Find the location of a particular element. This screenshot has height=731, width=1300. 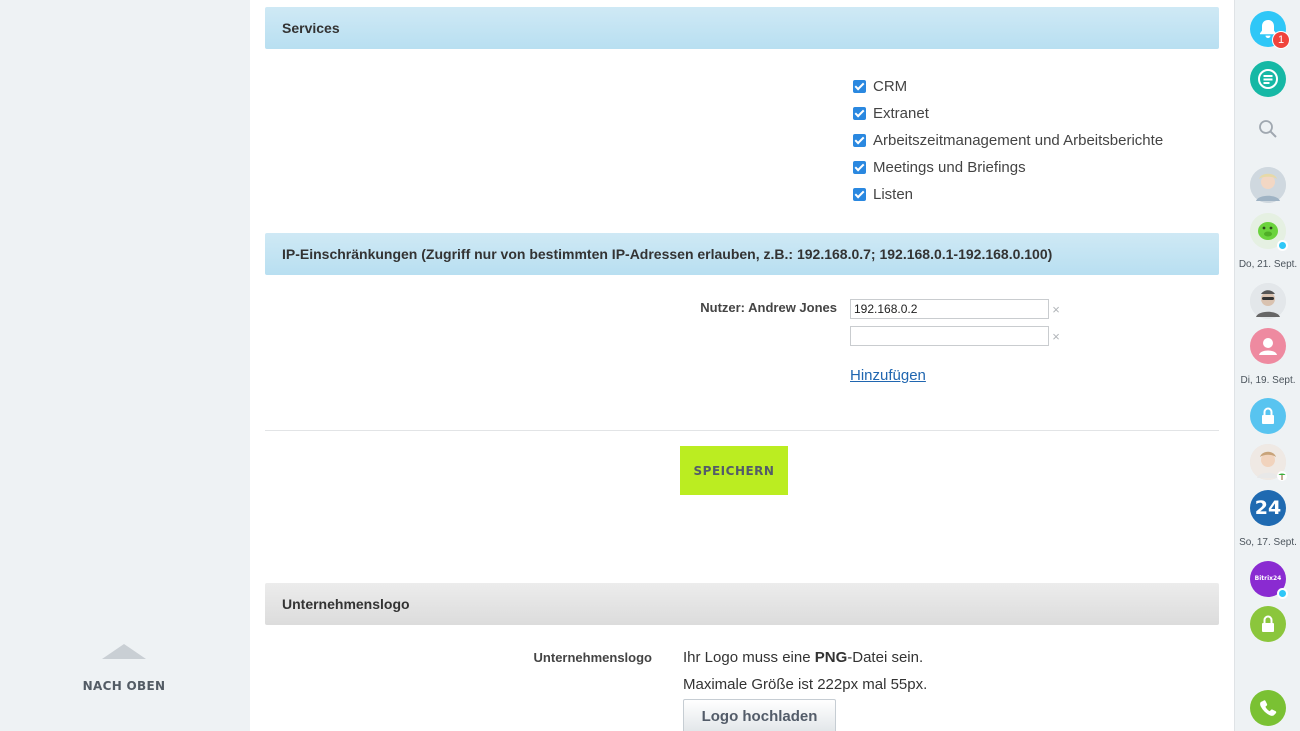

back-to-top-button: NACH OBEN is located at coordinates (124, 668).